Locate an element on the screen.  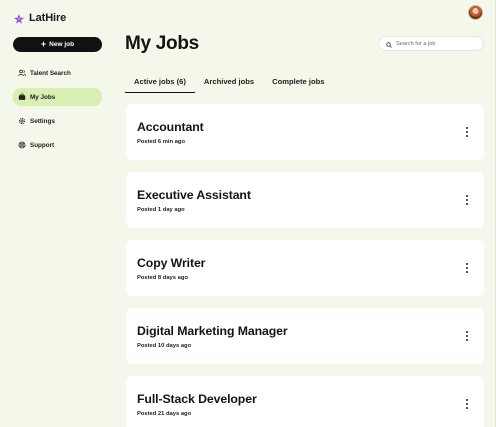
users-icon is located at coordinates (22, 73).